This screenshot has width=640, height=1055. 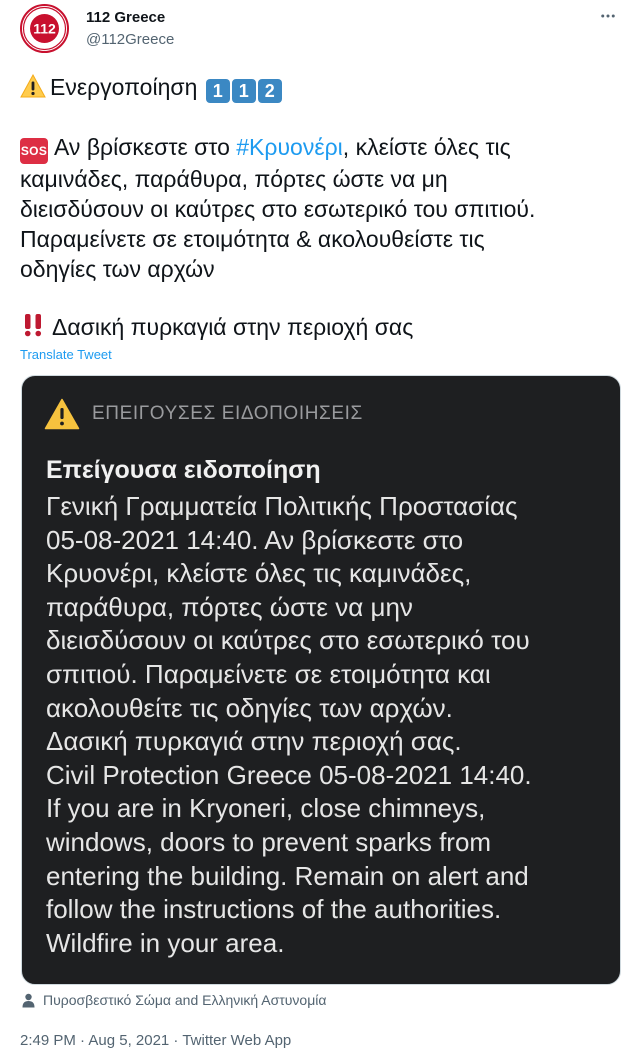 What do you see at coordinates (33, 325) in the screenshot?
I see `double-exclamation-icon` at bounding box center [33, 325].